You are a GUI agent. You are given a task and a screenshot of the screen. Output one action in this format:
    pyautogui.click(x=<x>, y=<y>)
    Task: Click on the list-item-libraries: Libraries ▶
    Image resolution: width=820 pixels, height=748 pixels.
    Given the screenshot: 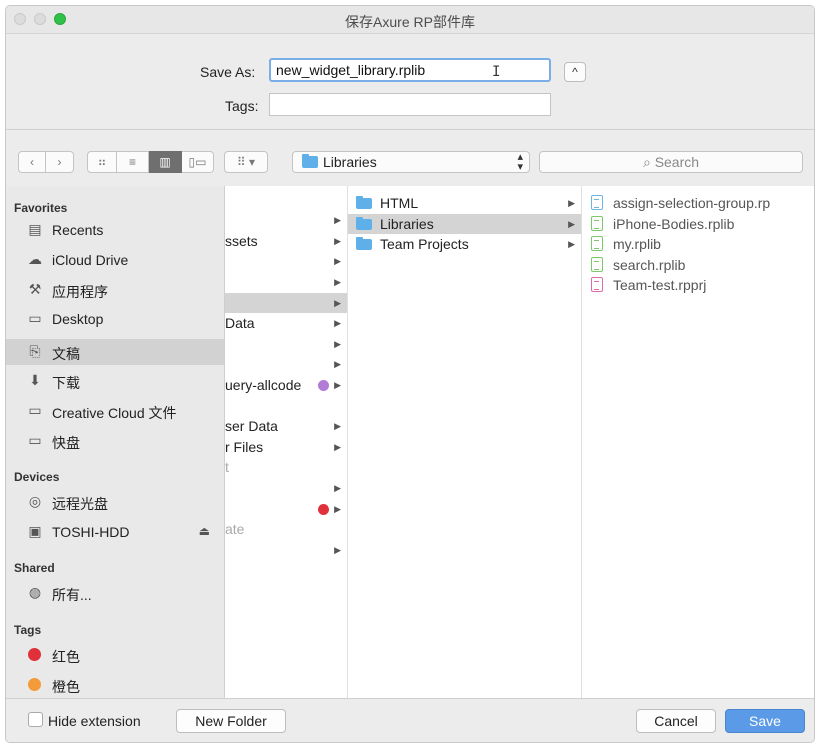 What is the action you would take?
    pyautogui.click(x=464, y=224)
    